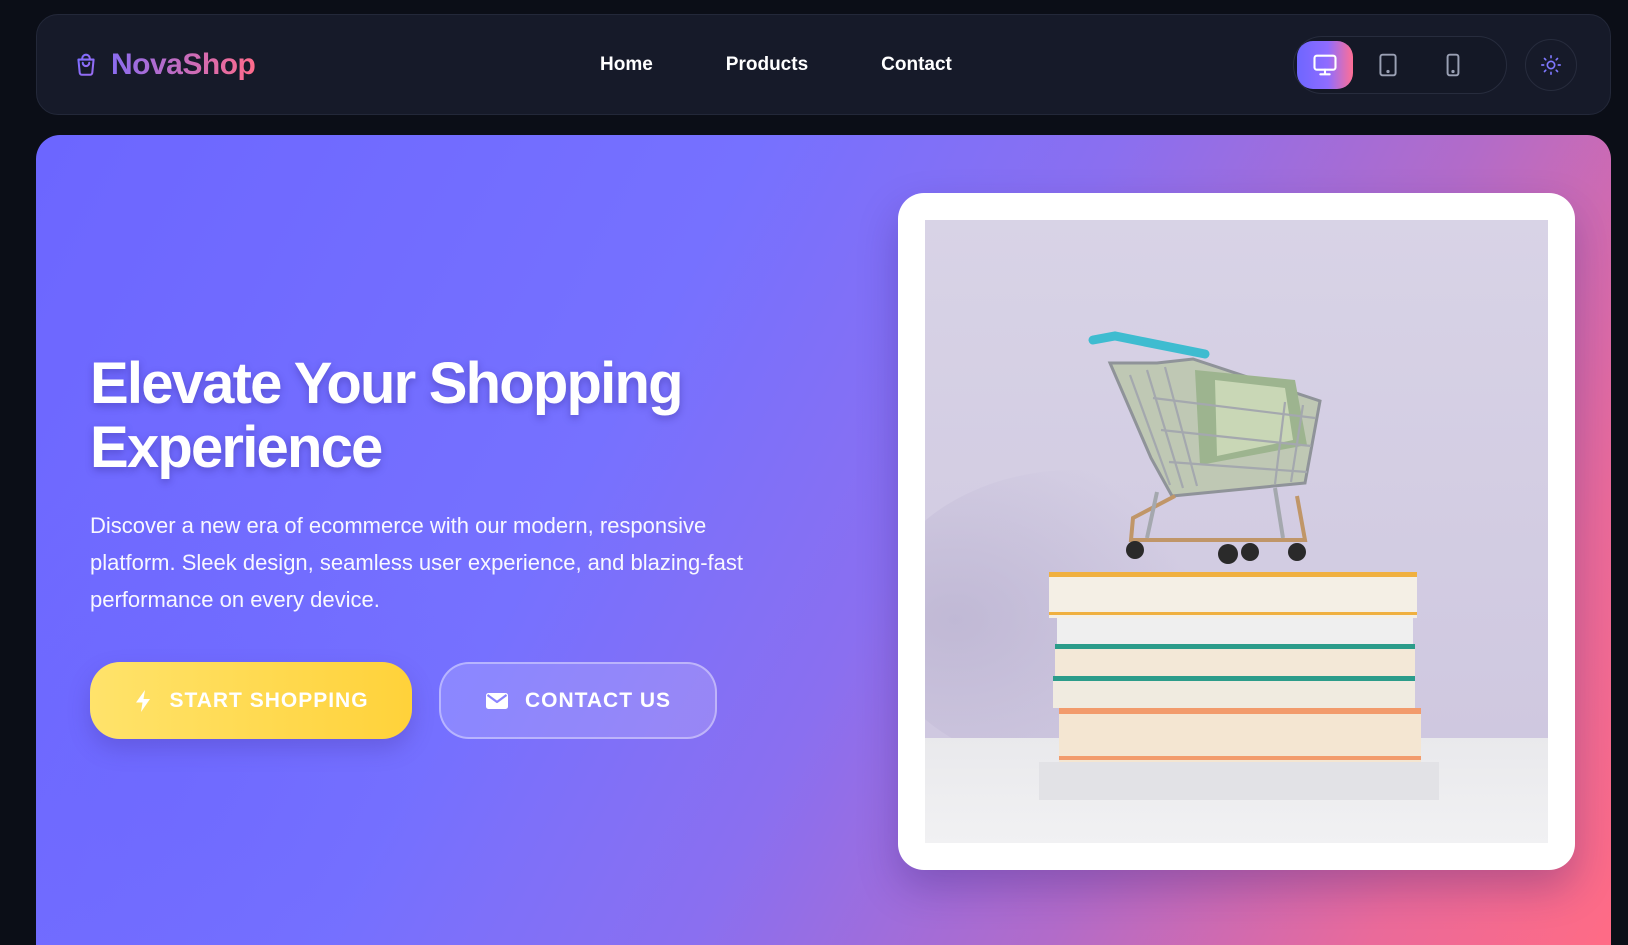  I want to click on desktop-view-button, so click(1325, 65).